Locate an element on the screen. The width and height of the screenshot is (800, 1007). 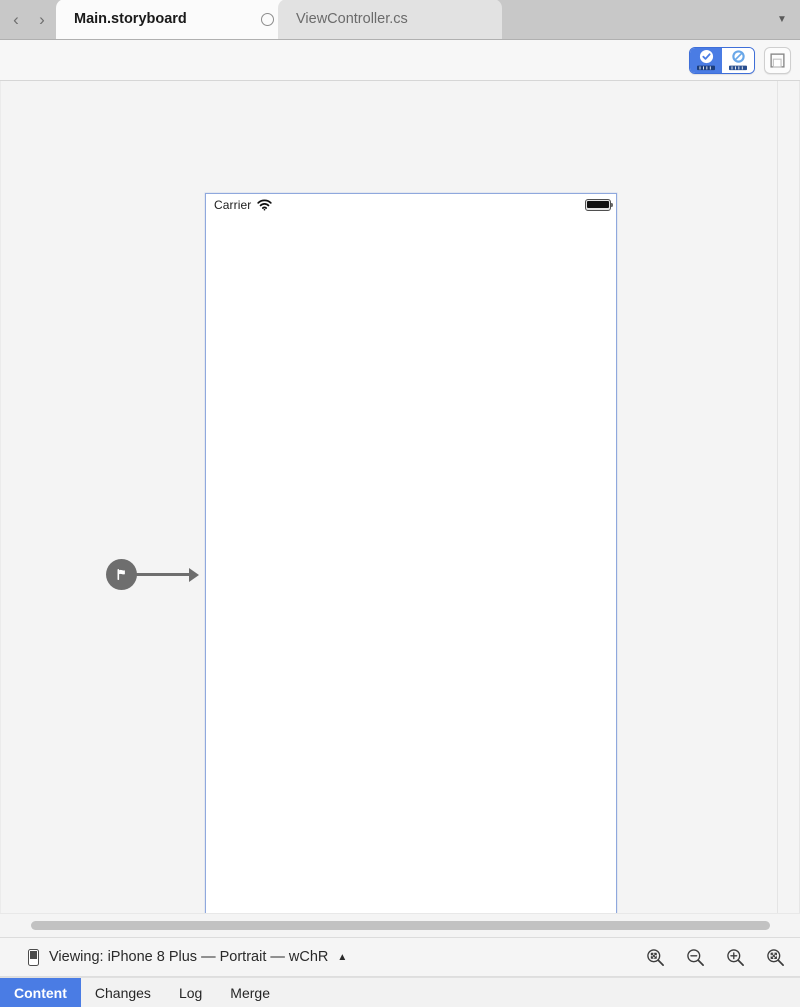
zoom-out-button is located at coordinates (695, 957).